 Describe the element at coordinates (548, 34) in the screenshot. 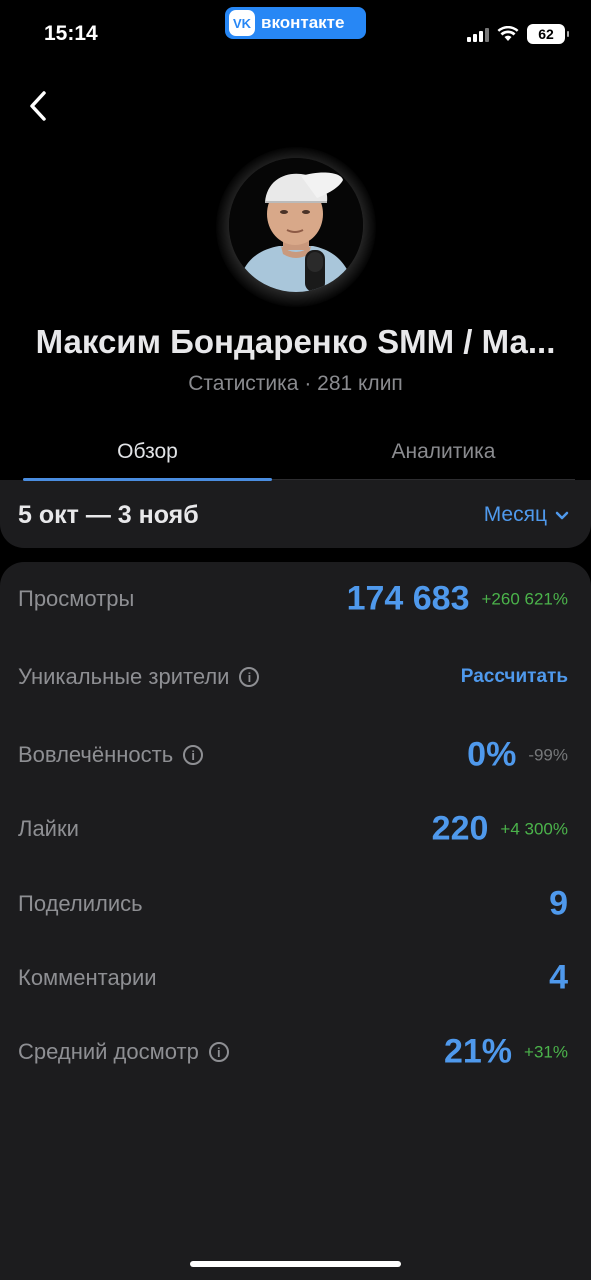

I see `battery-icon: 62` at that location.